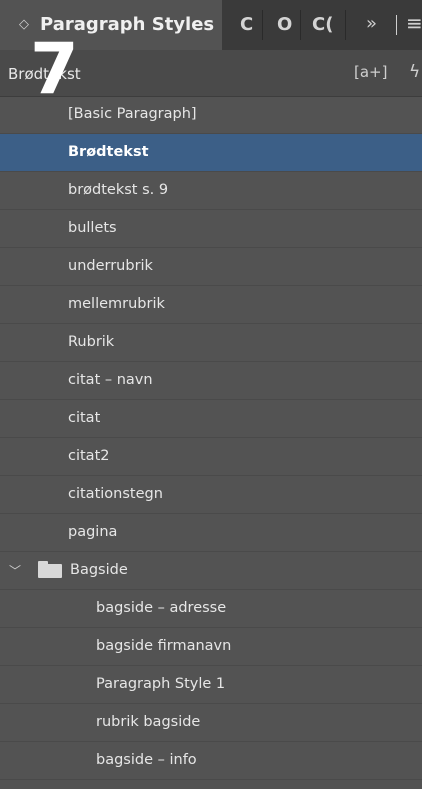  Describe the element at coordinates (24, 24) in the screenshot. I see `collapse-arrows-icon: ◇` at that location.